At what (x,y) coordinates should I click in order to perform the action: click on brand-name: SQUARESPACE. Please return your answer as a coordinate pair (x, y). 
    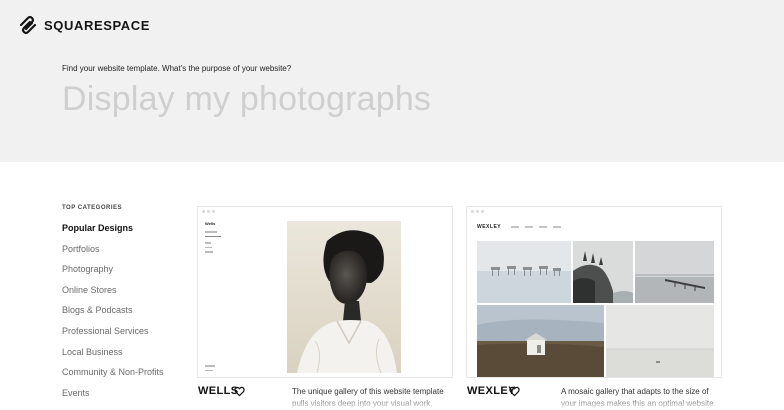
    Looking at the image, I should click on (97, 25).